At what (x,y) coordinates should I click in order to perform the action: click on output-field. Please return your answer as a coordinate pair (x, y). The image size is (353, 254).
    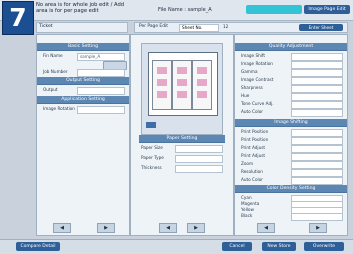
    Looking at the image, I should click on (101, 91).